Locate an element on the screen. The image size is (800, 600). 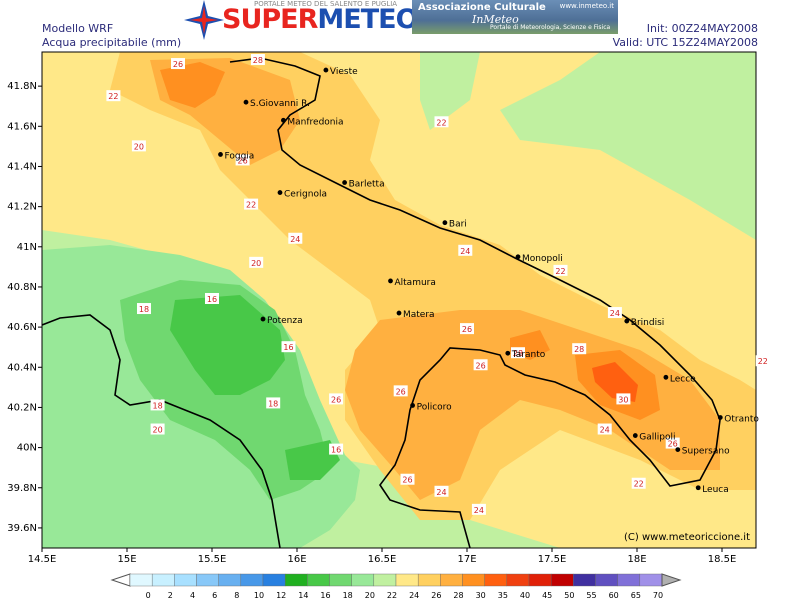
longitude-ticks: 14.5E 15E 15.5E 16E 16.5E 17E 17.5E 18E 18.5E is located at coordinates (382, 556).